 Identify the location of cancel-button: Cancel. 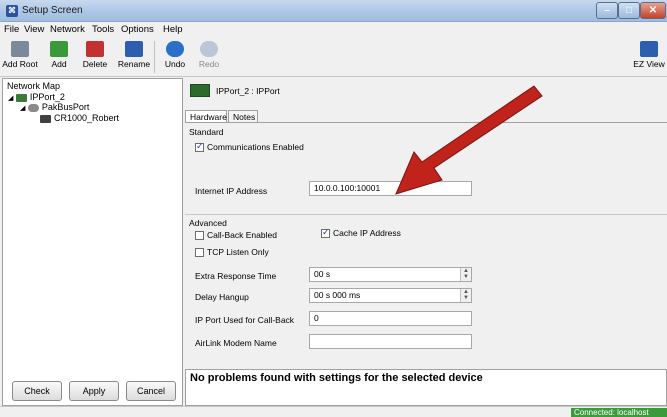
(151, 391).